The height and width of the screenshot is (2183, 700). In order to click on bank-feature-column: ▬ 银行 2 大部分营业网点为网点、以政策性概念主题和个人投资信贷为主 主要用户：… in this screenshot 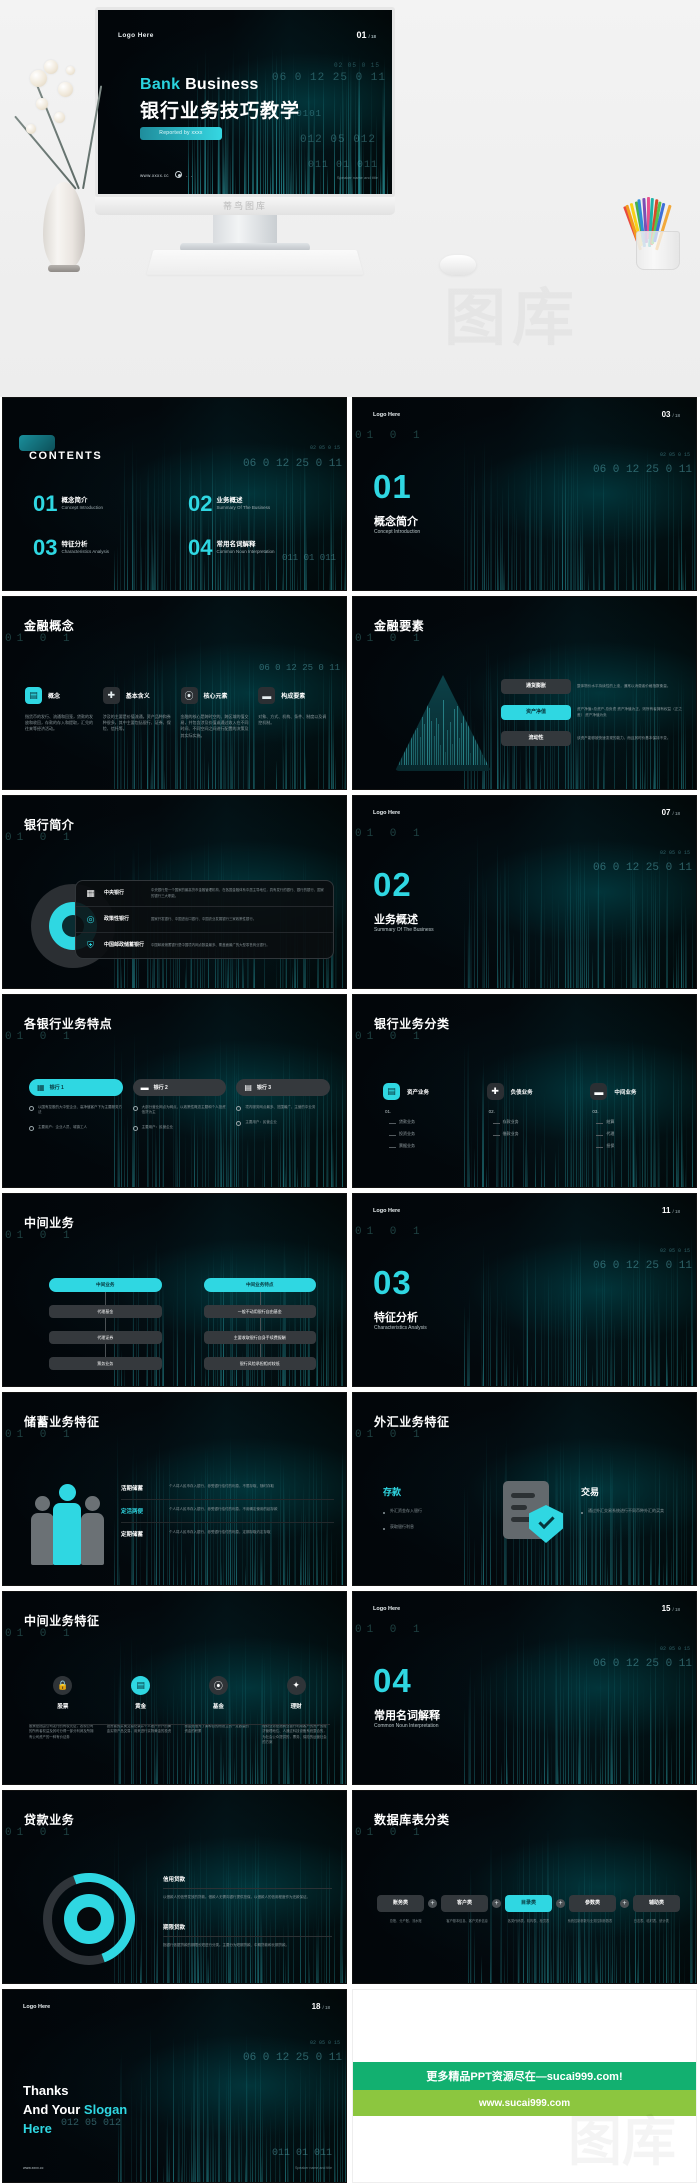, I will do `click(179, 1105)`.